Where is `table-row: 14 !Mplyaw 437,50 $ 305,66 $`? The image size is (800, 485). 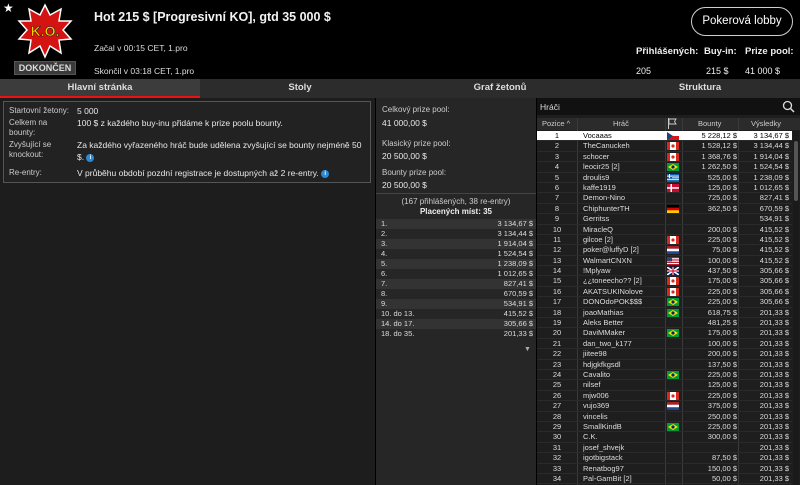 table-row: 14 !Mplyaw 437,50 $ 305,66 $ is located at coordinates (664, 271).